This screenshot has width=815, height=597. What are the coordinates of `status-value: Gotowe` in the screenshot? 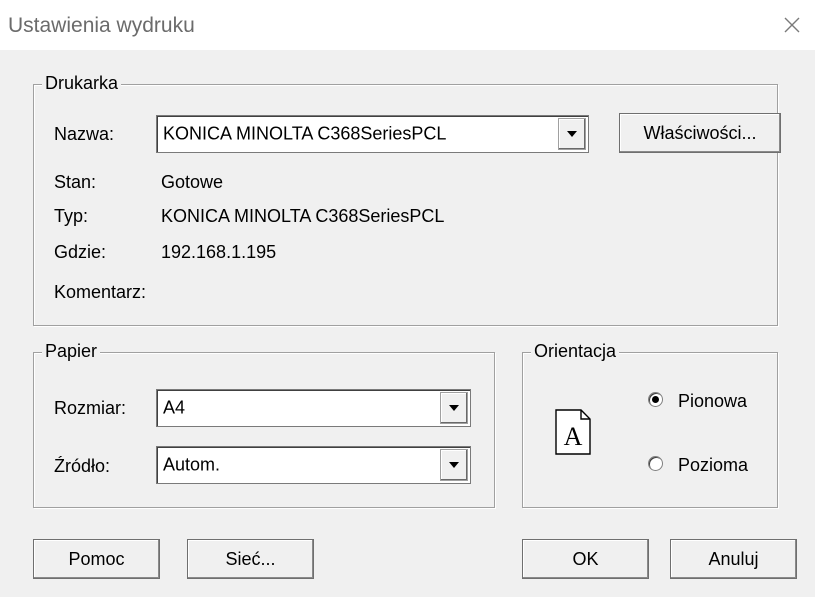 It's located at (192, 182).